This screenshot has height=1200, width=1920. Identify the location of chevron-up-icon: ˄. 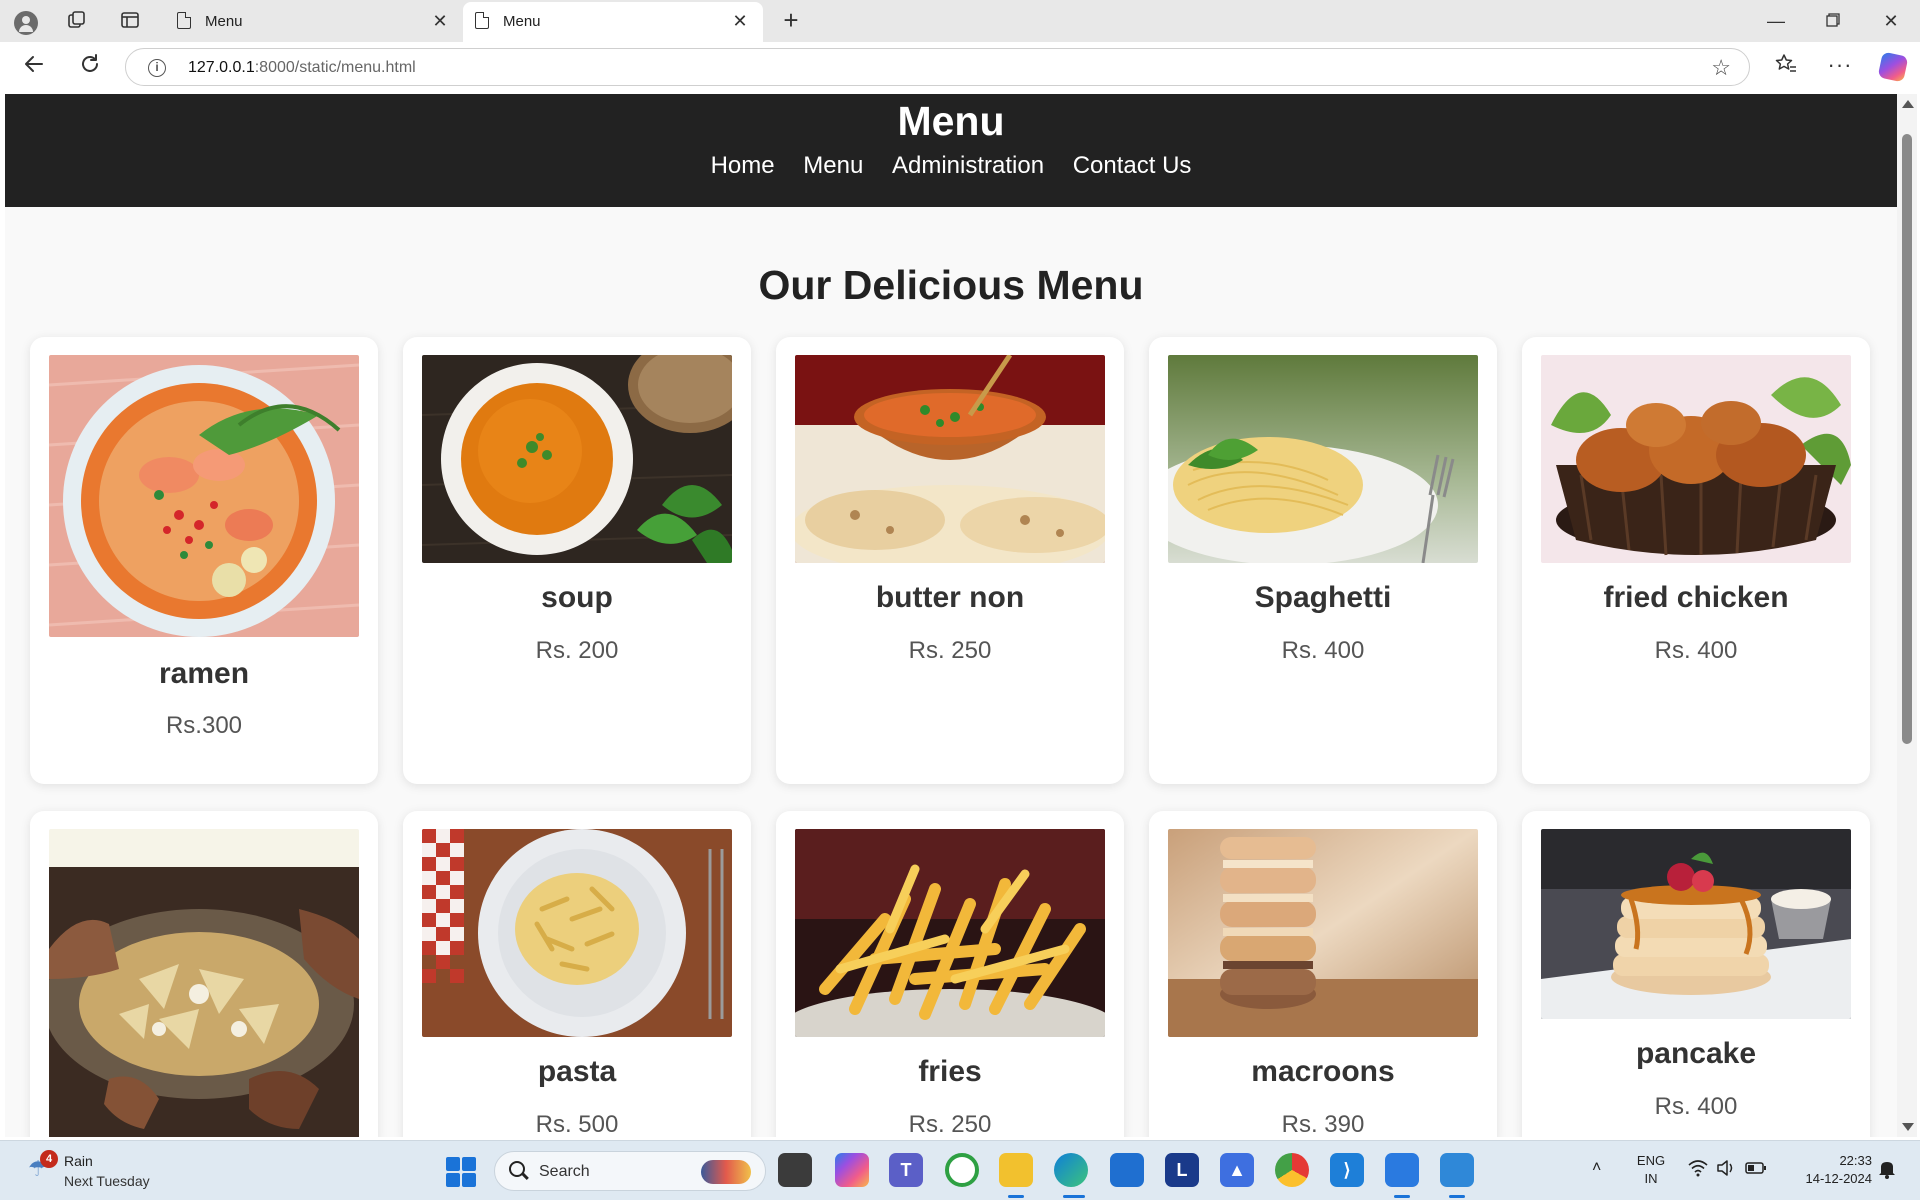
(1596, 1168).